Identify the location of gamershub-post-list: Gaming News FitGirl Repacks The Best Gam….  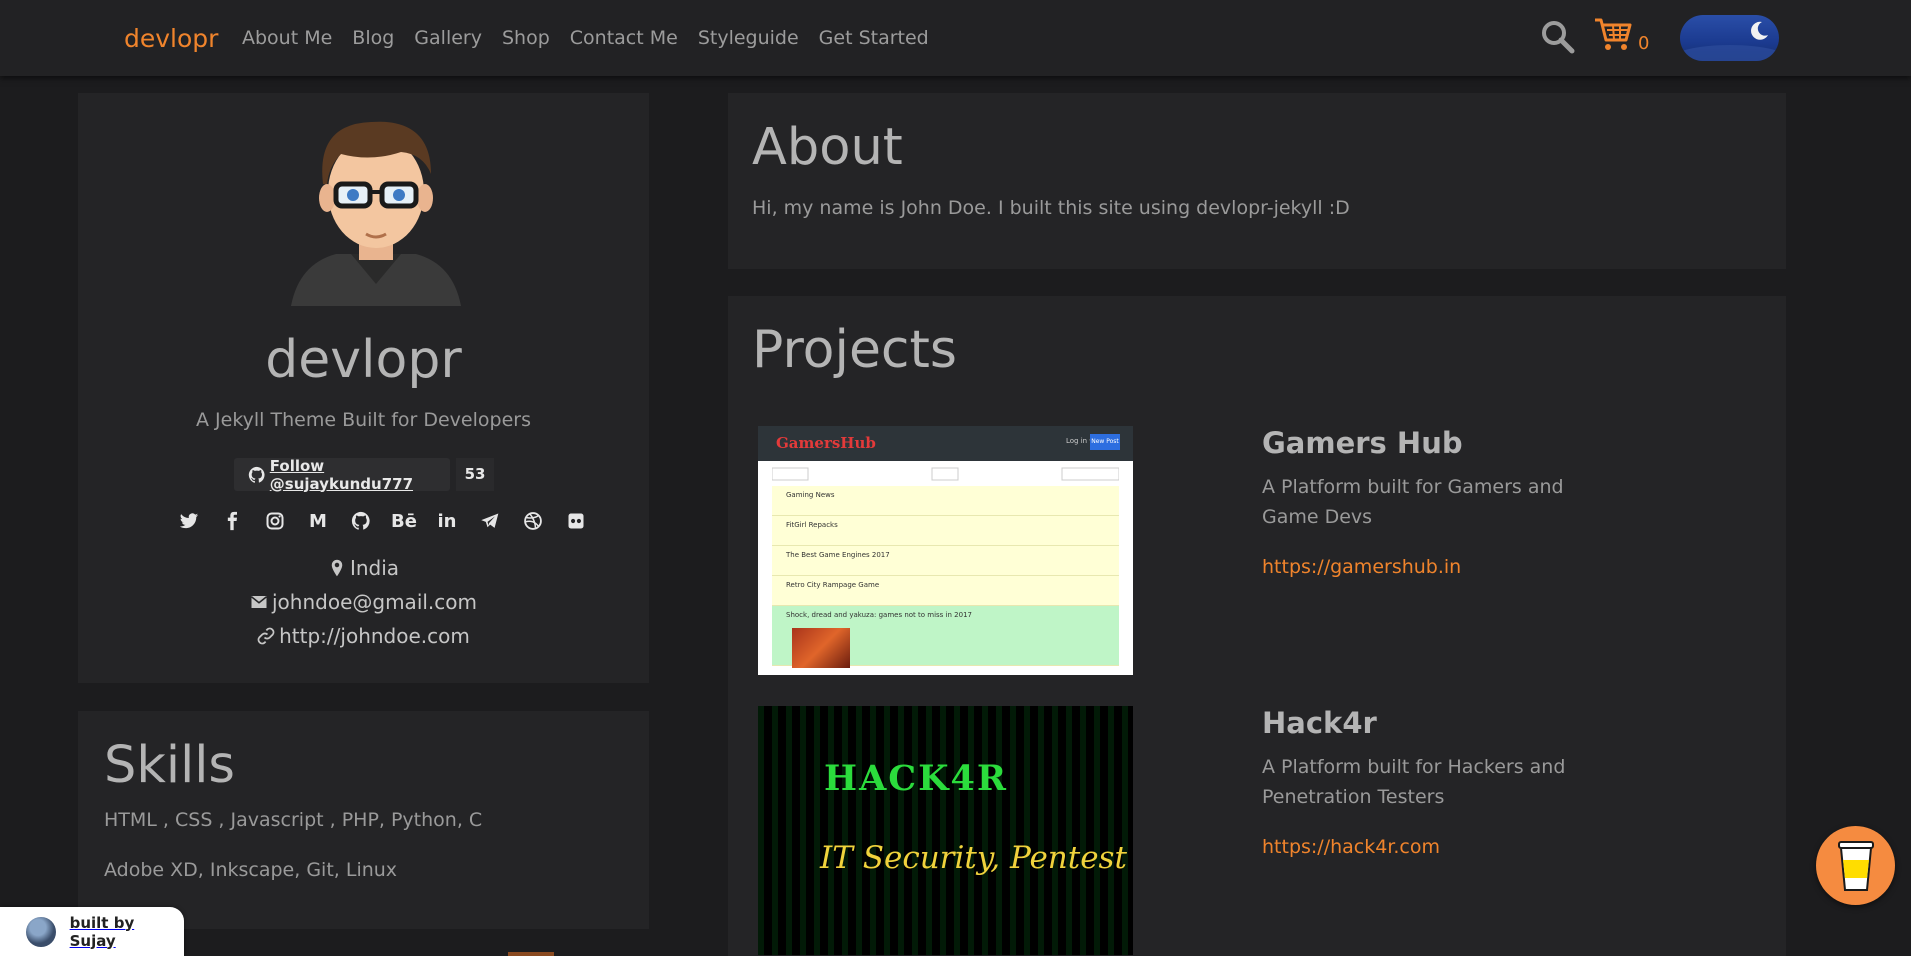
(945, 577).